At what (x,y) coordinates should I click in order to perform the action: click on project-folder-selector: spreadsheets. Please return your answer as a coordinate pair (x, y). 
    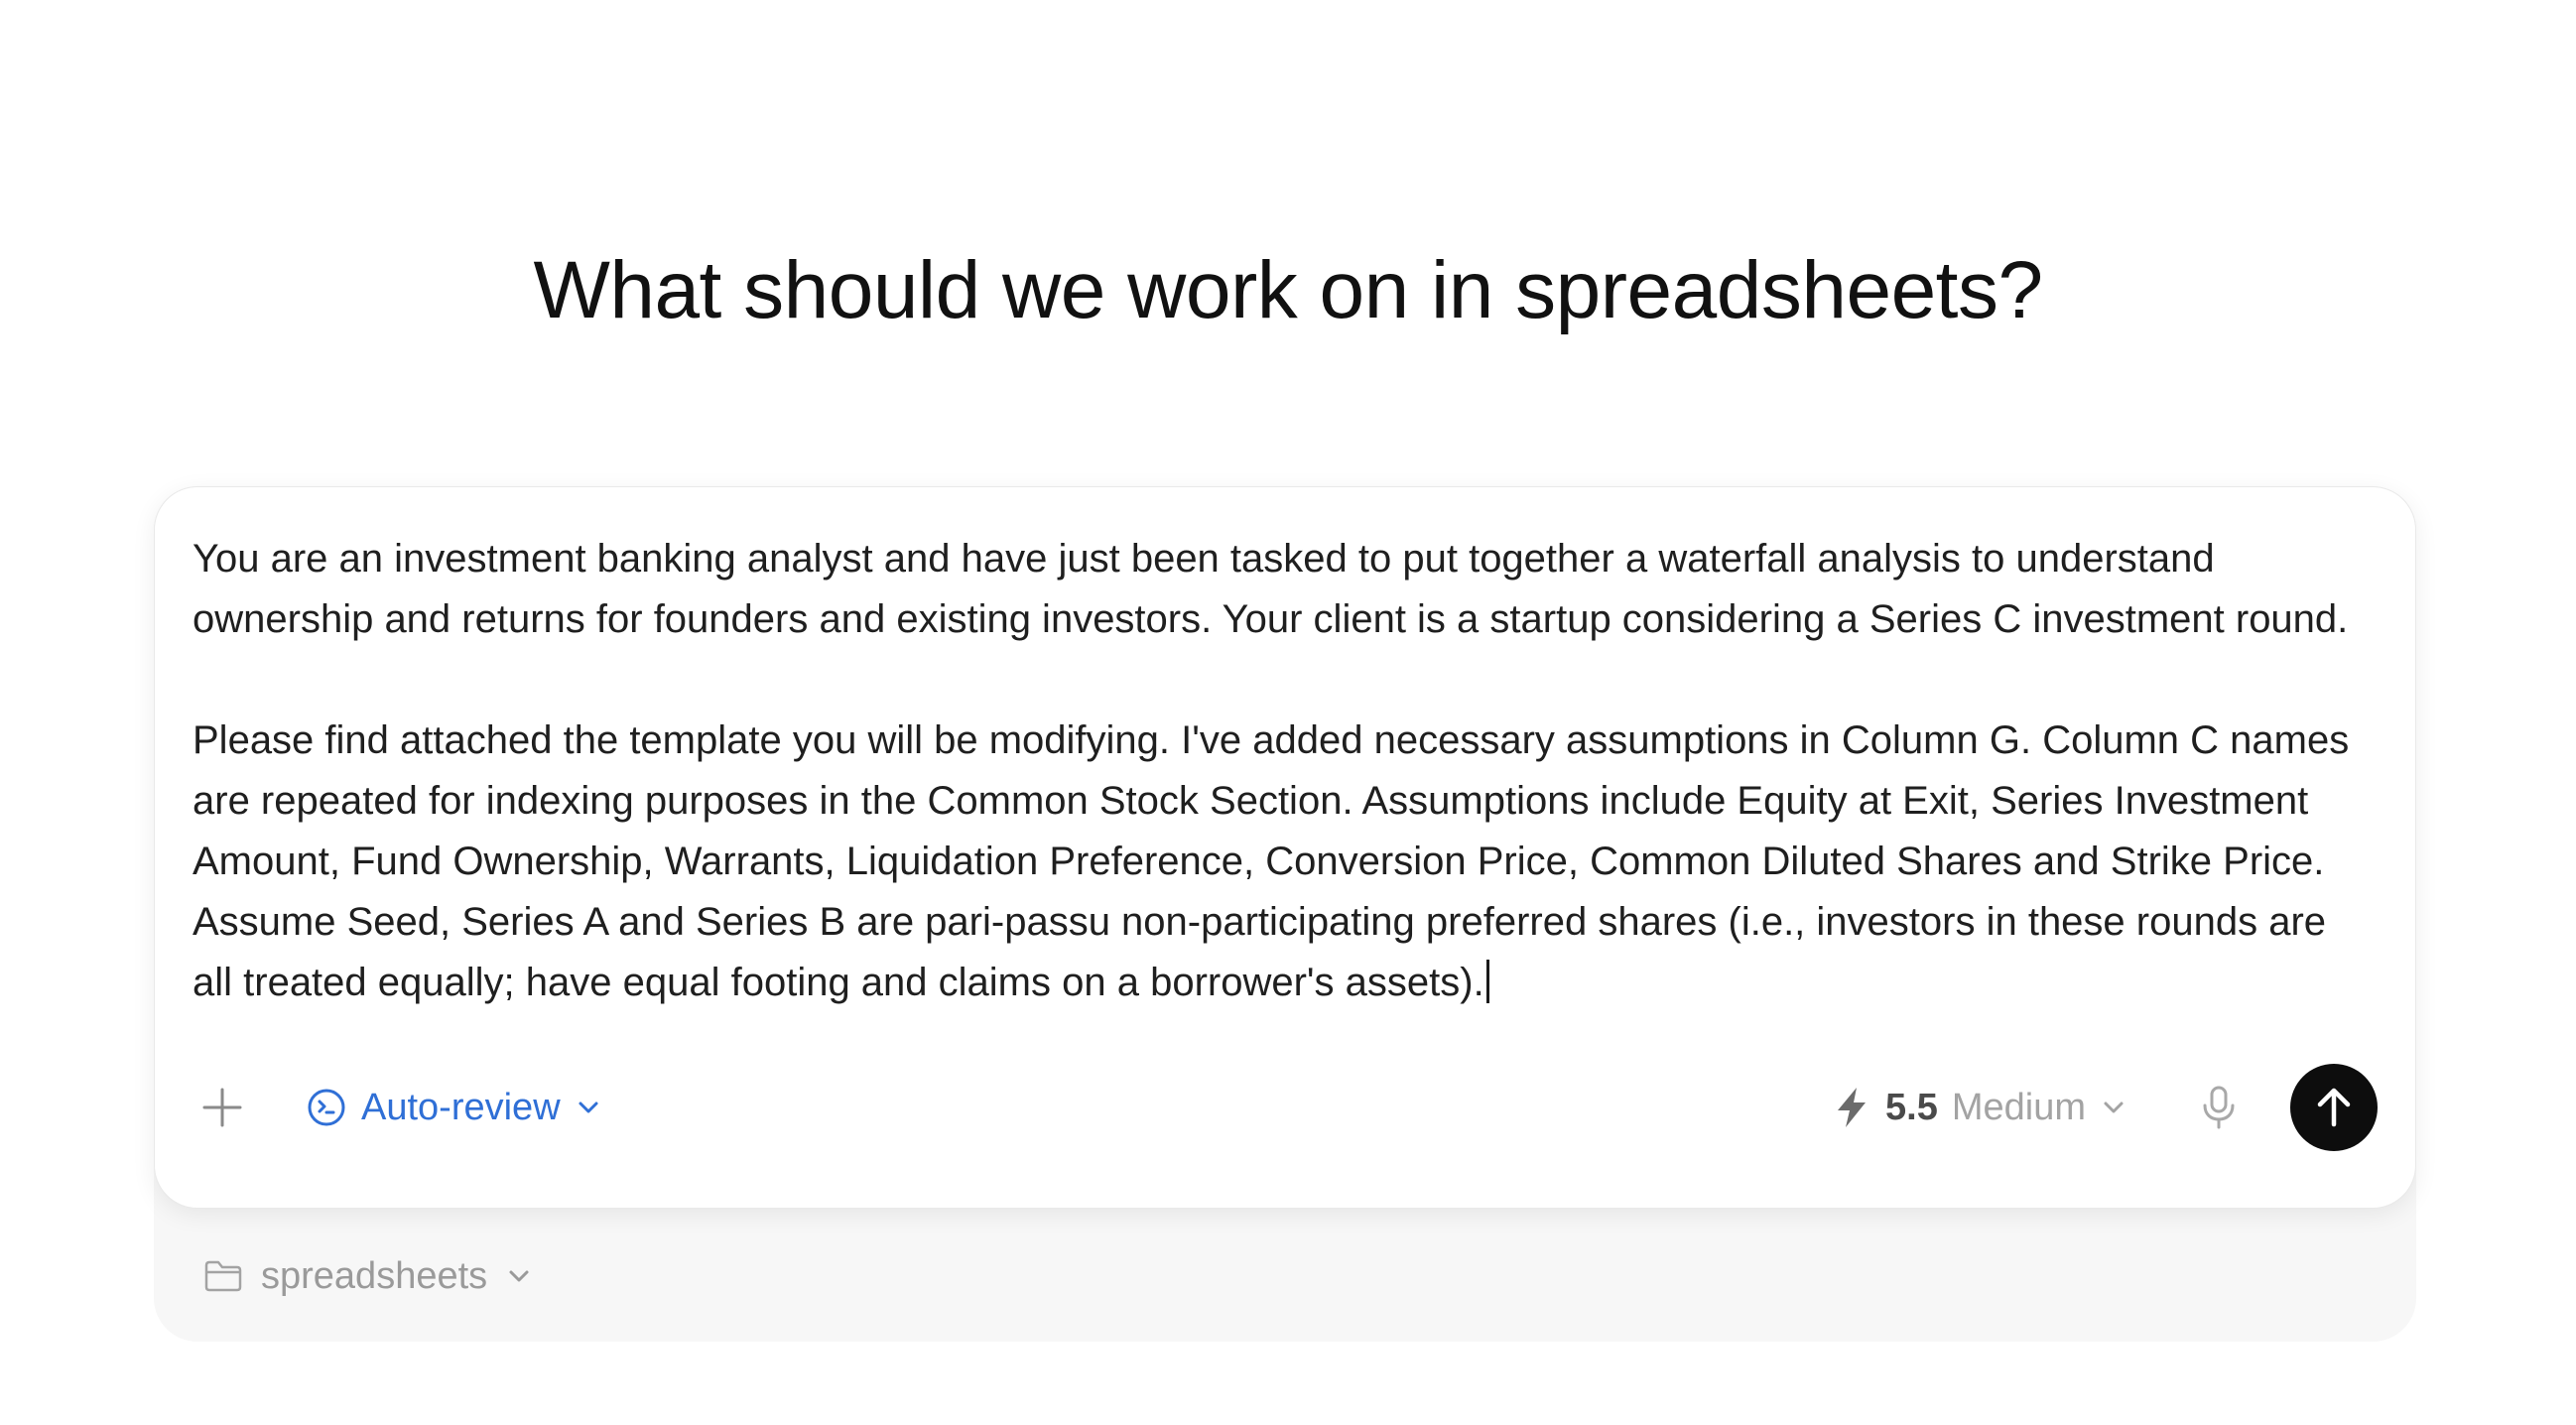
    Looking at the image, I should click on (368, 1276).